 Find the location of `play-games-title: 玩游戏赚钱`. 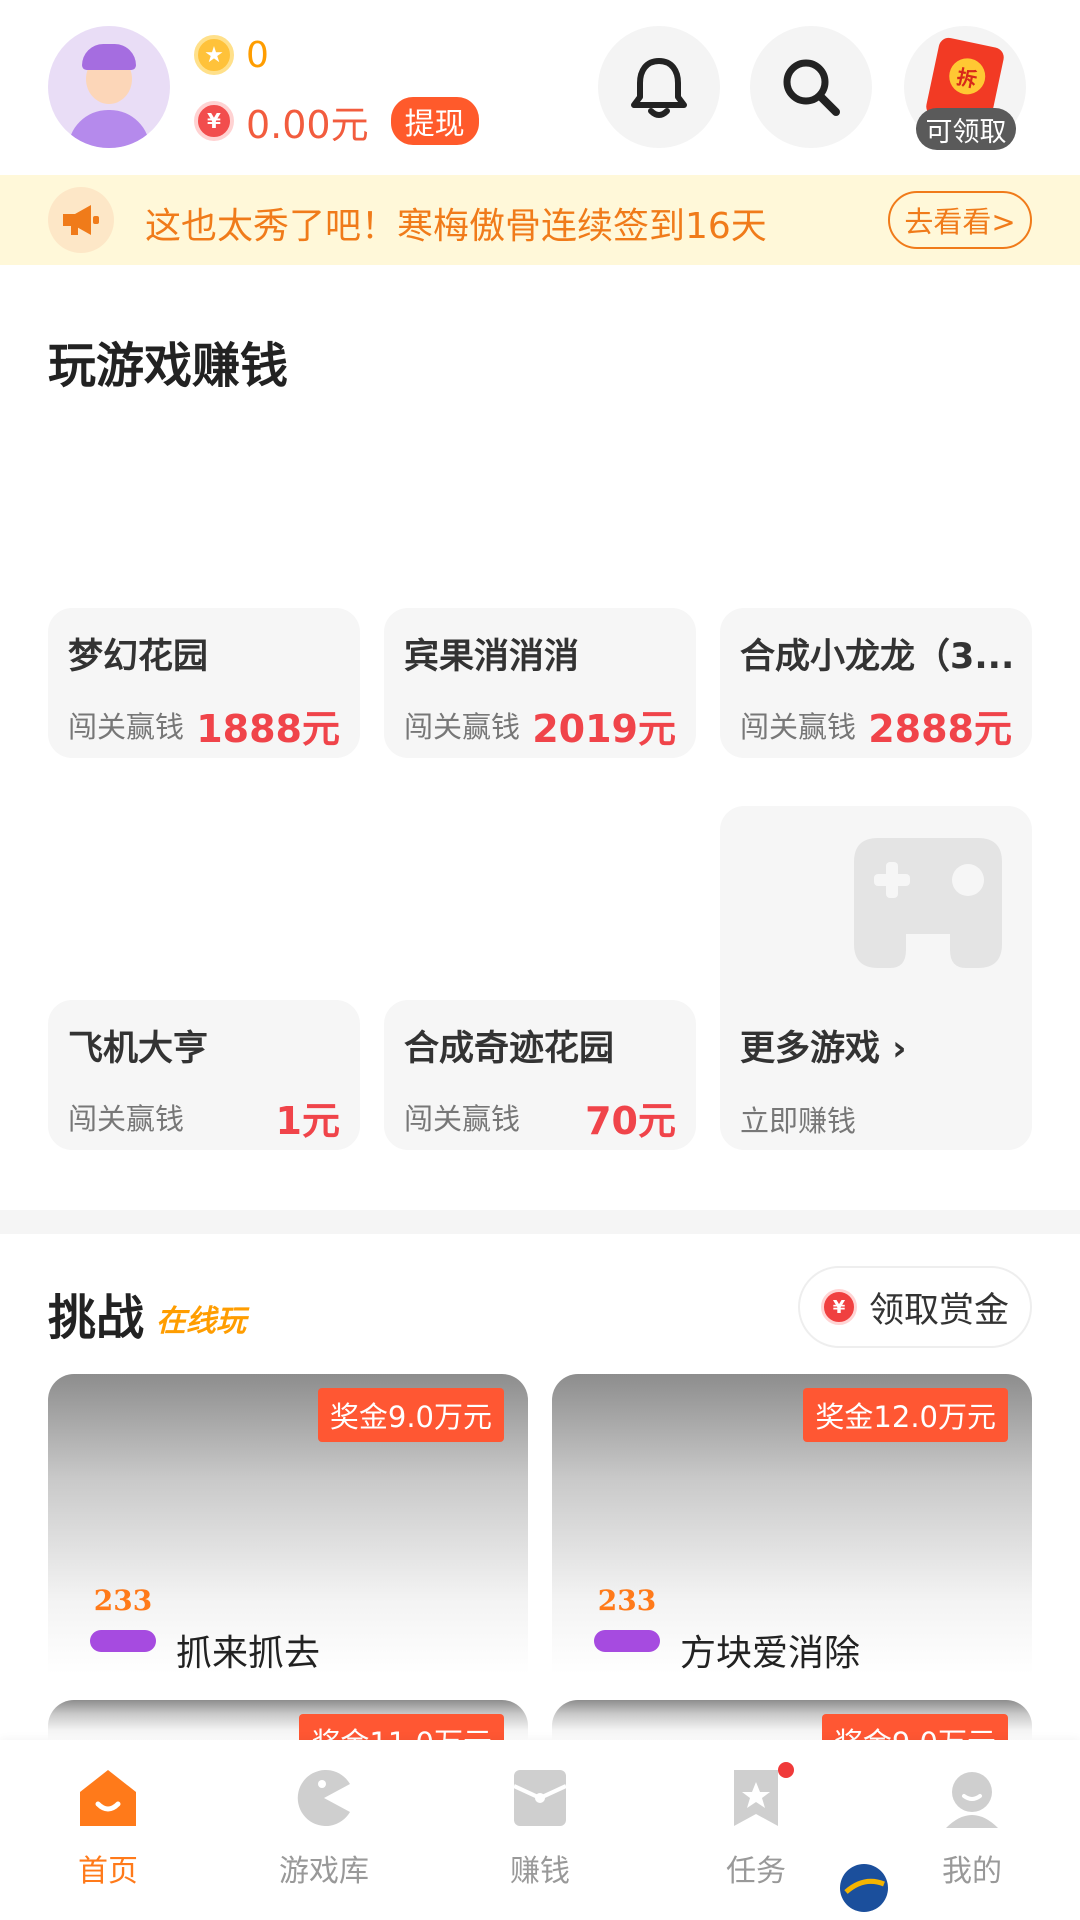

play-games-title: 玩游戏赚钱 is located at coordinates (168, 366).